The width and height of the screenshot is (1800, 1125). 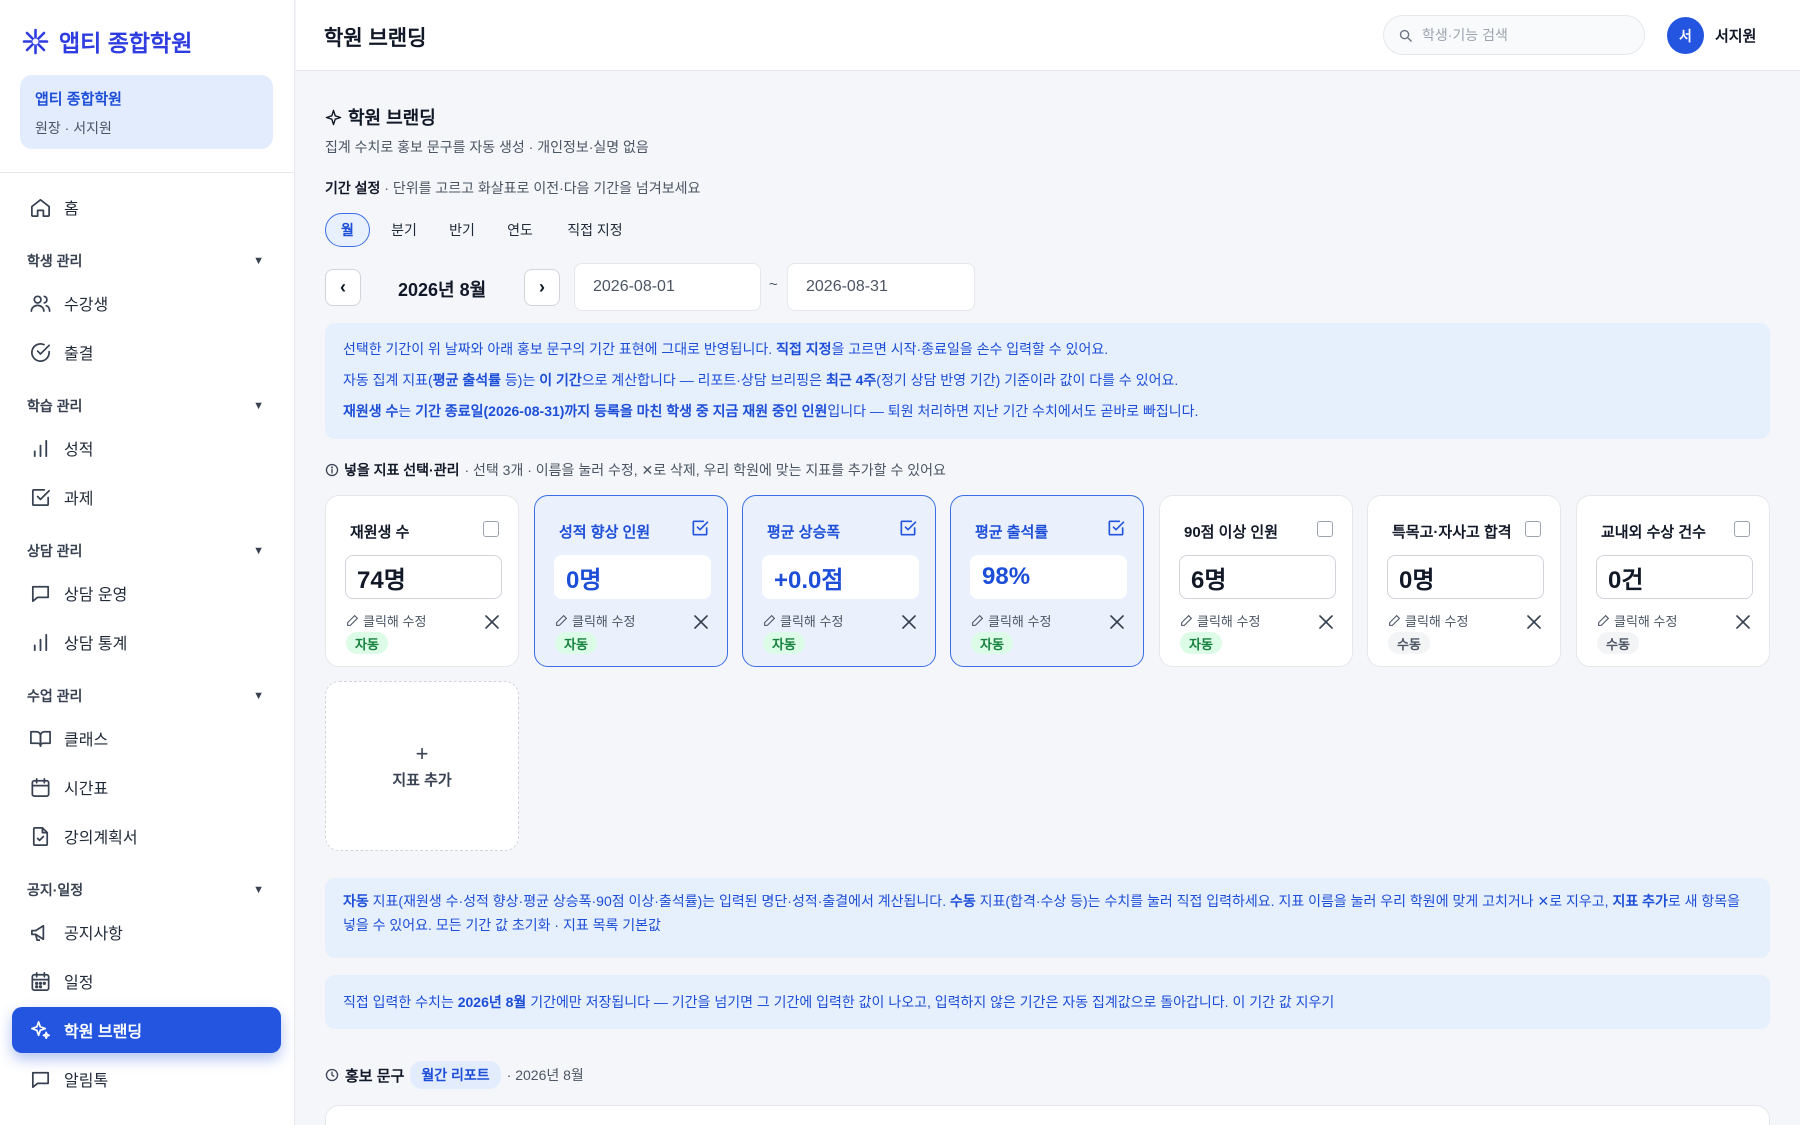 I want to click on sidebar-item-students: 수강생, so click(x=146, y=303).